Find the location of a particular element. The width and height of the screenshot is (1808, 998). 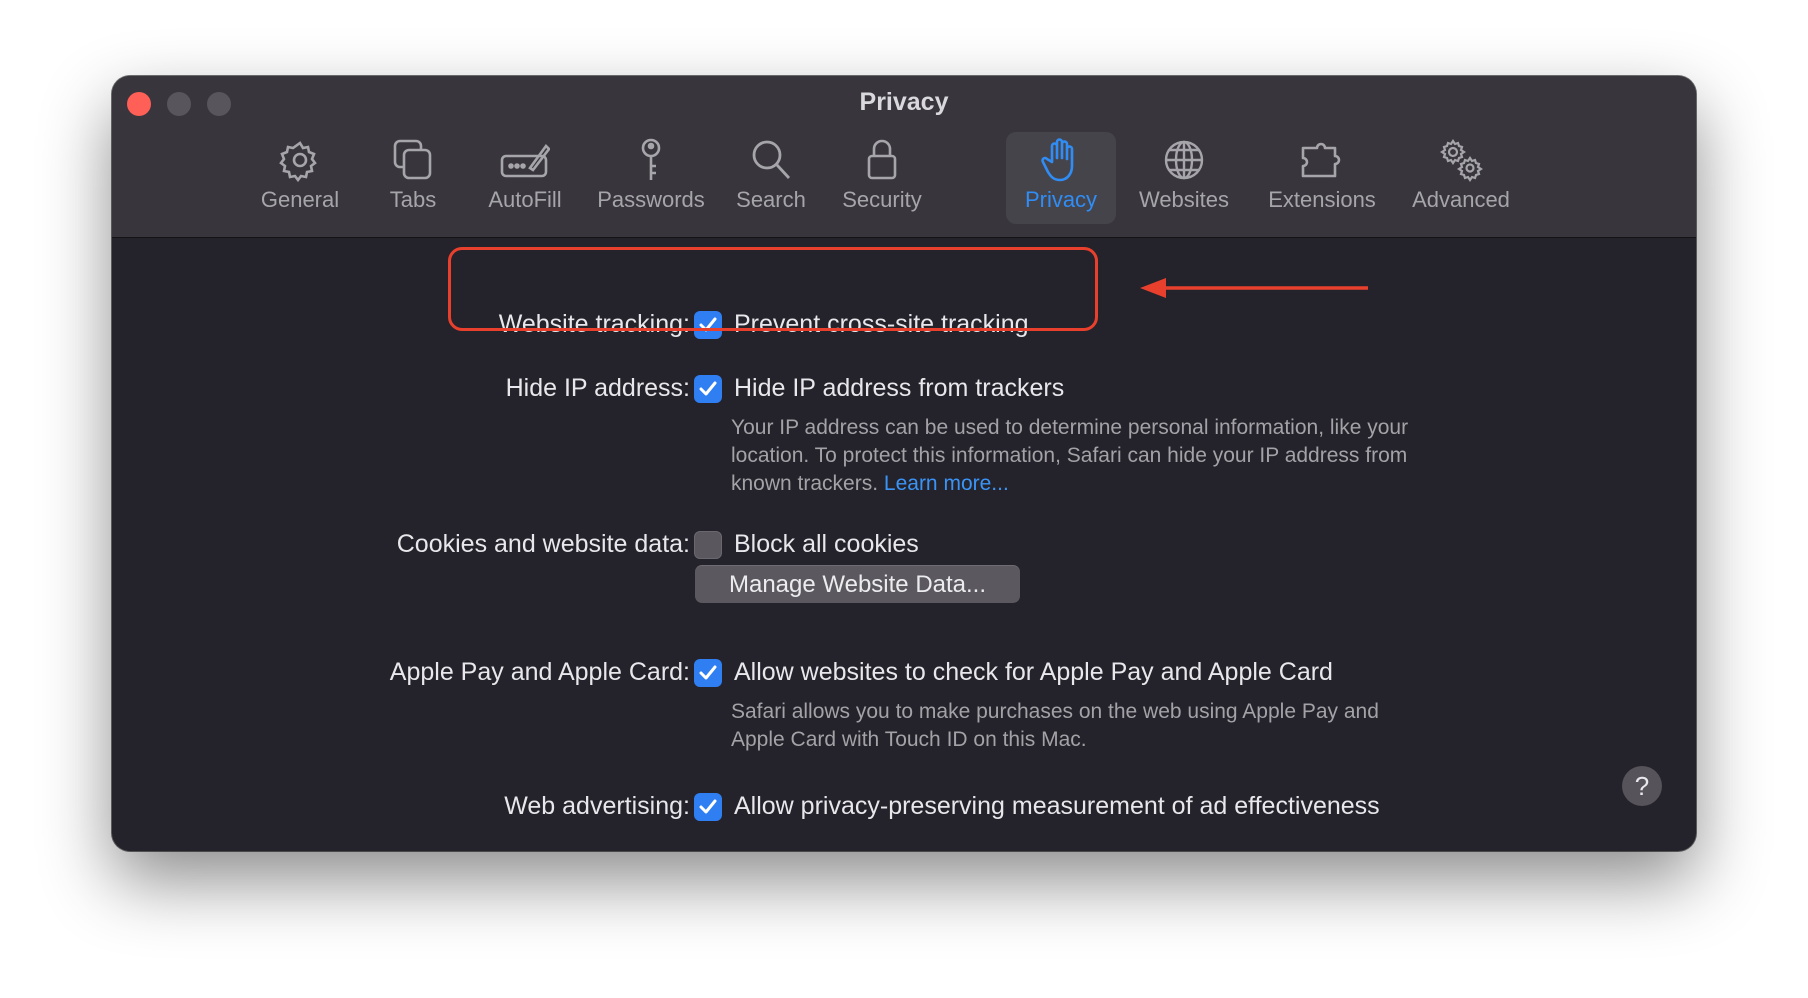

hide-ip-checkbox is located at coordinates (708, 389).